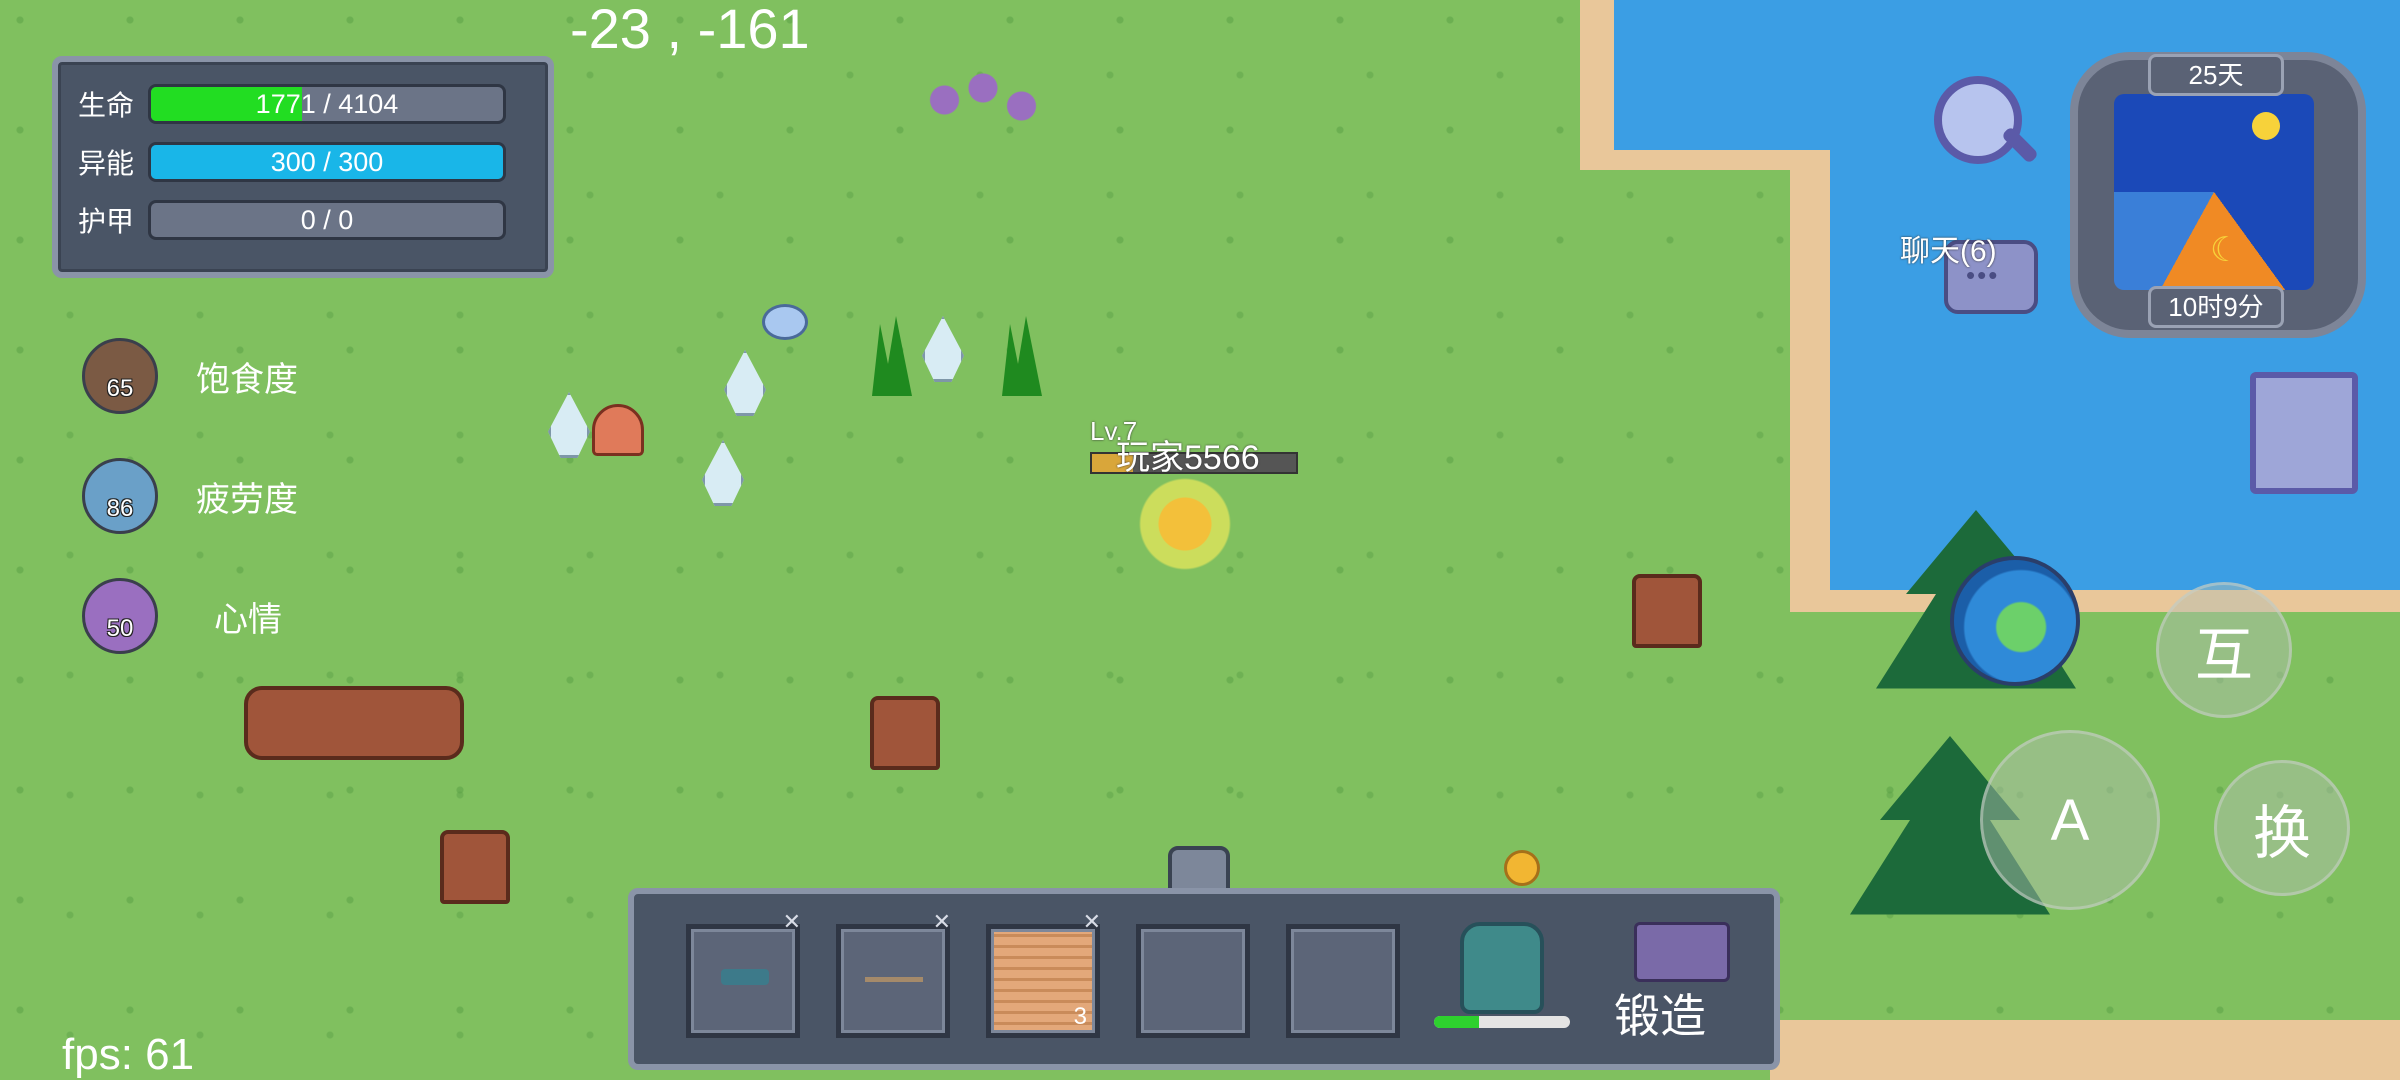 This screenshot has height=1080, width=2400. What do you see at coordinates (190, 376) in the screenshot?
I see `hunger-indicator: 65 饱食度` at bounding box center [190, 376].